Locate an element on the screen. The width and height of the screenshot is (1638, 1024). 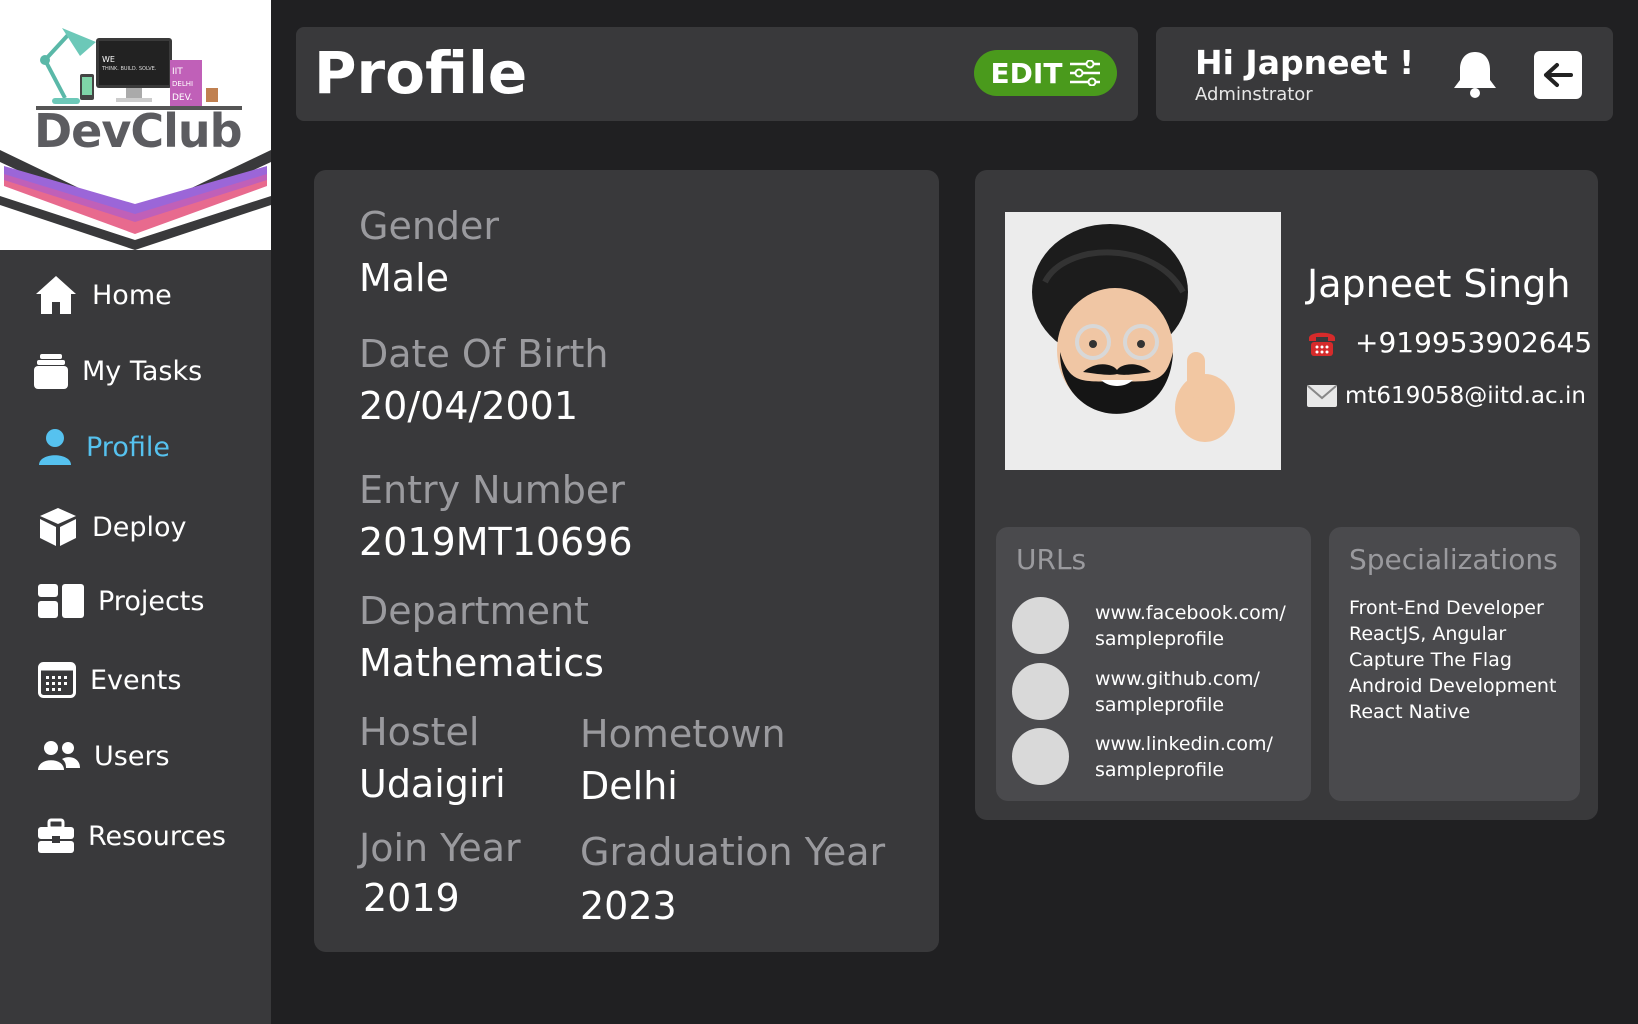
join-year-value: 2019 is located at coordinates (411, 898).